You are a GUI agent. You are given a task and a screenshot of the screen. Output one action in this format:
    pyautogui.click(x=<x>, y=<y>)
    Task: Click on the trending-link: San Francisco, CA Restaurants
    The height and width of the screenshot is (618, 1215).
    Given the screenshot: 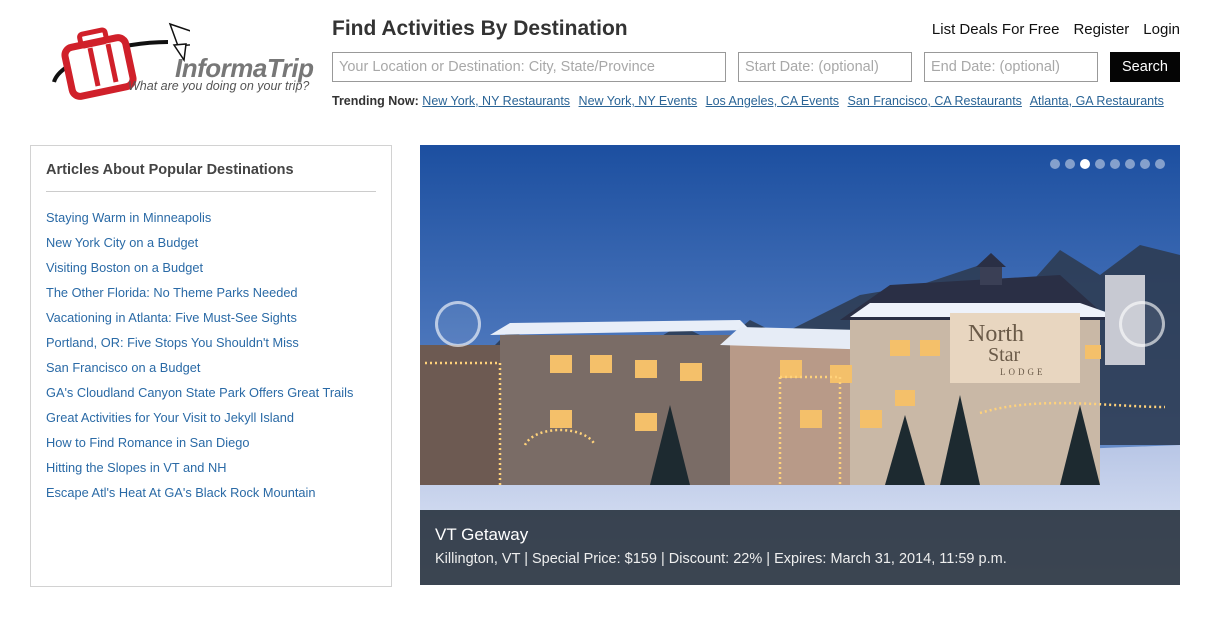 What is the action you would take?
    pyautogui.click(x=935, y=101)
    